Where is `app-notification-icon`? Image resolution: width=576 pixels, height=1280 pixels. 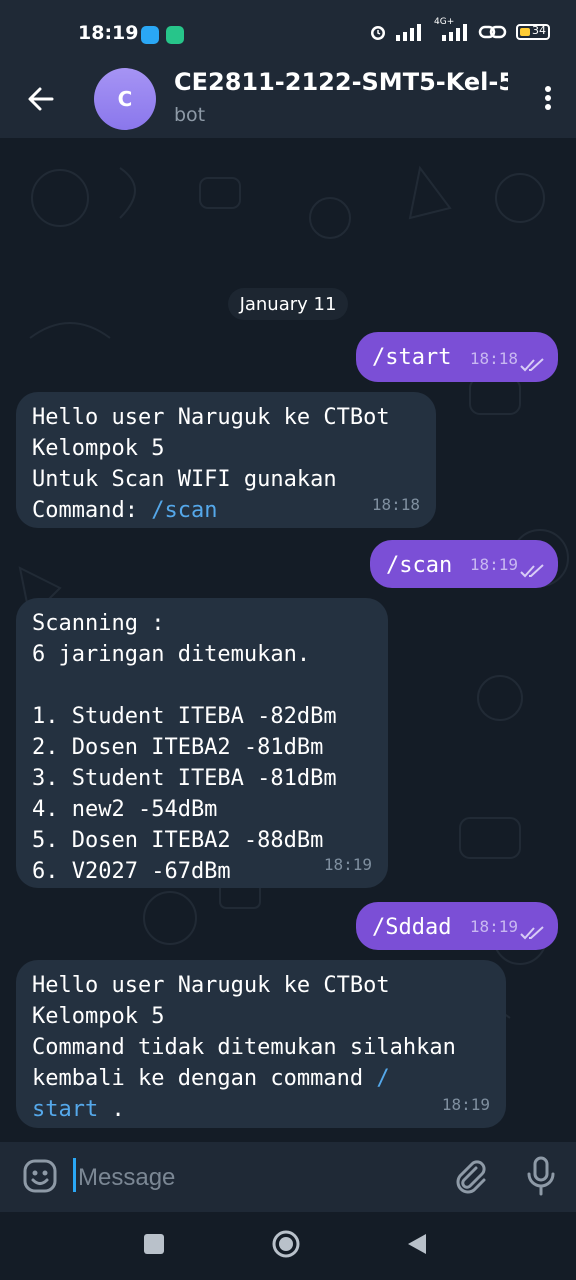
app-notification-icon is located at coordinates (150, 35).